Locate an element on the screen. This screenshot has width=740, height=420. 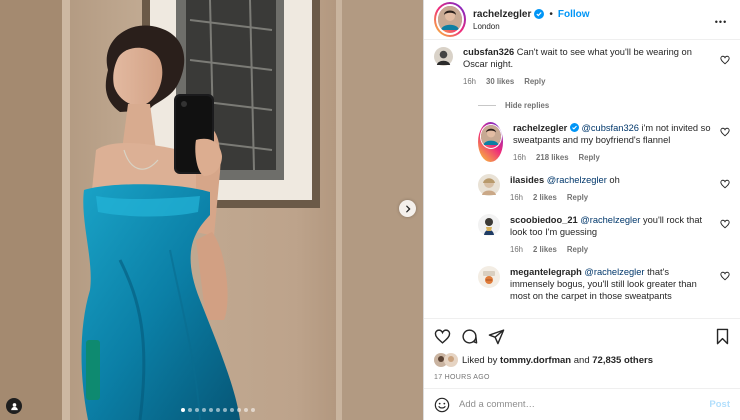
comment-likes: 30 likes is located at coordinates (500, 81).